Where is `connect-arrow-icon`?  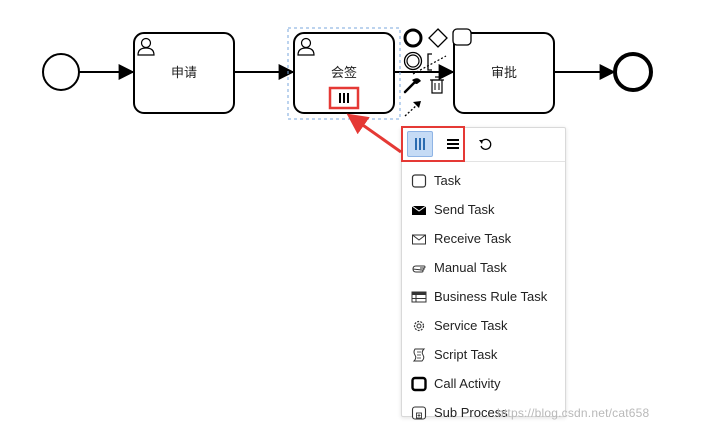 connect-arrow-icon is located at coordinates (412, 109).